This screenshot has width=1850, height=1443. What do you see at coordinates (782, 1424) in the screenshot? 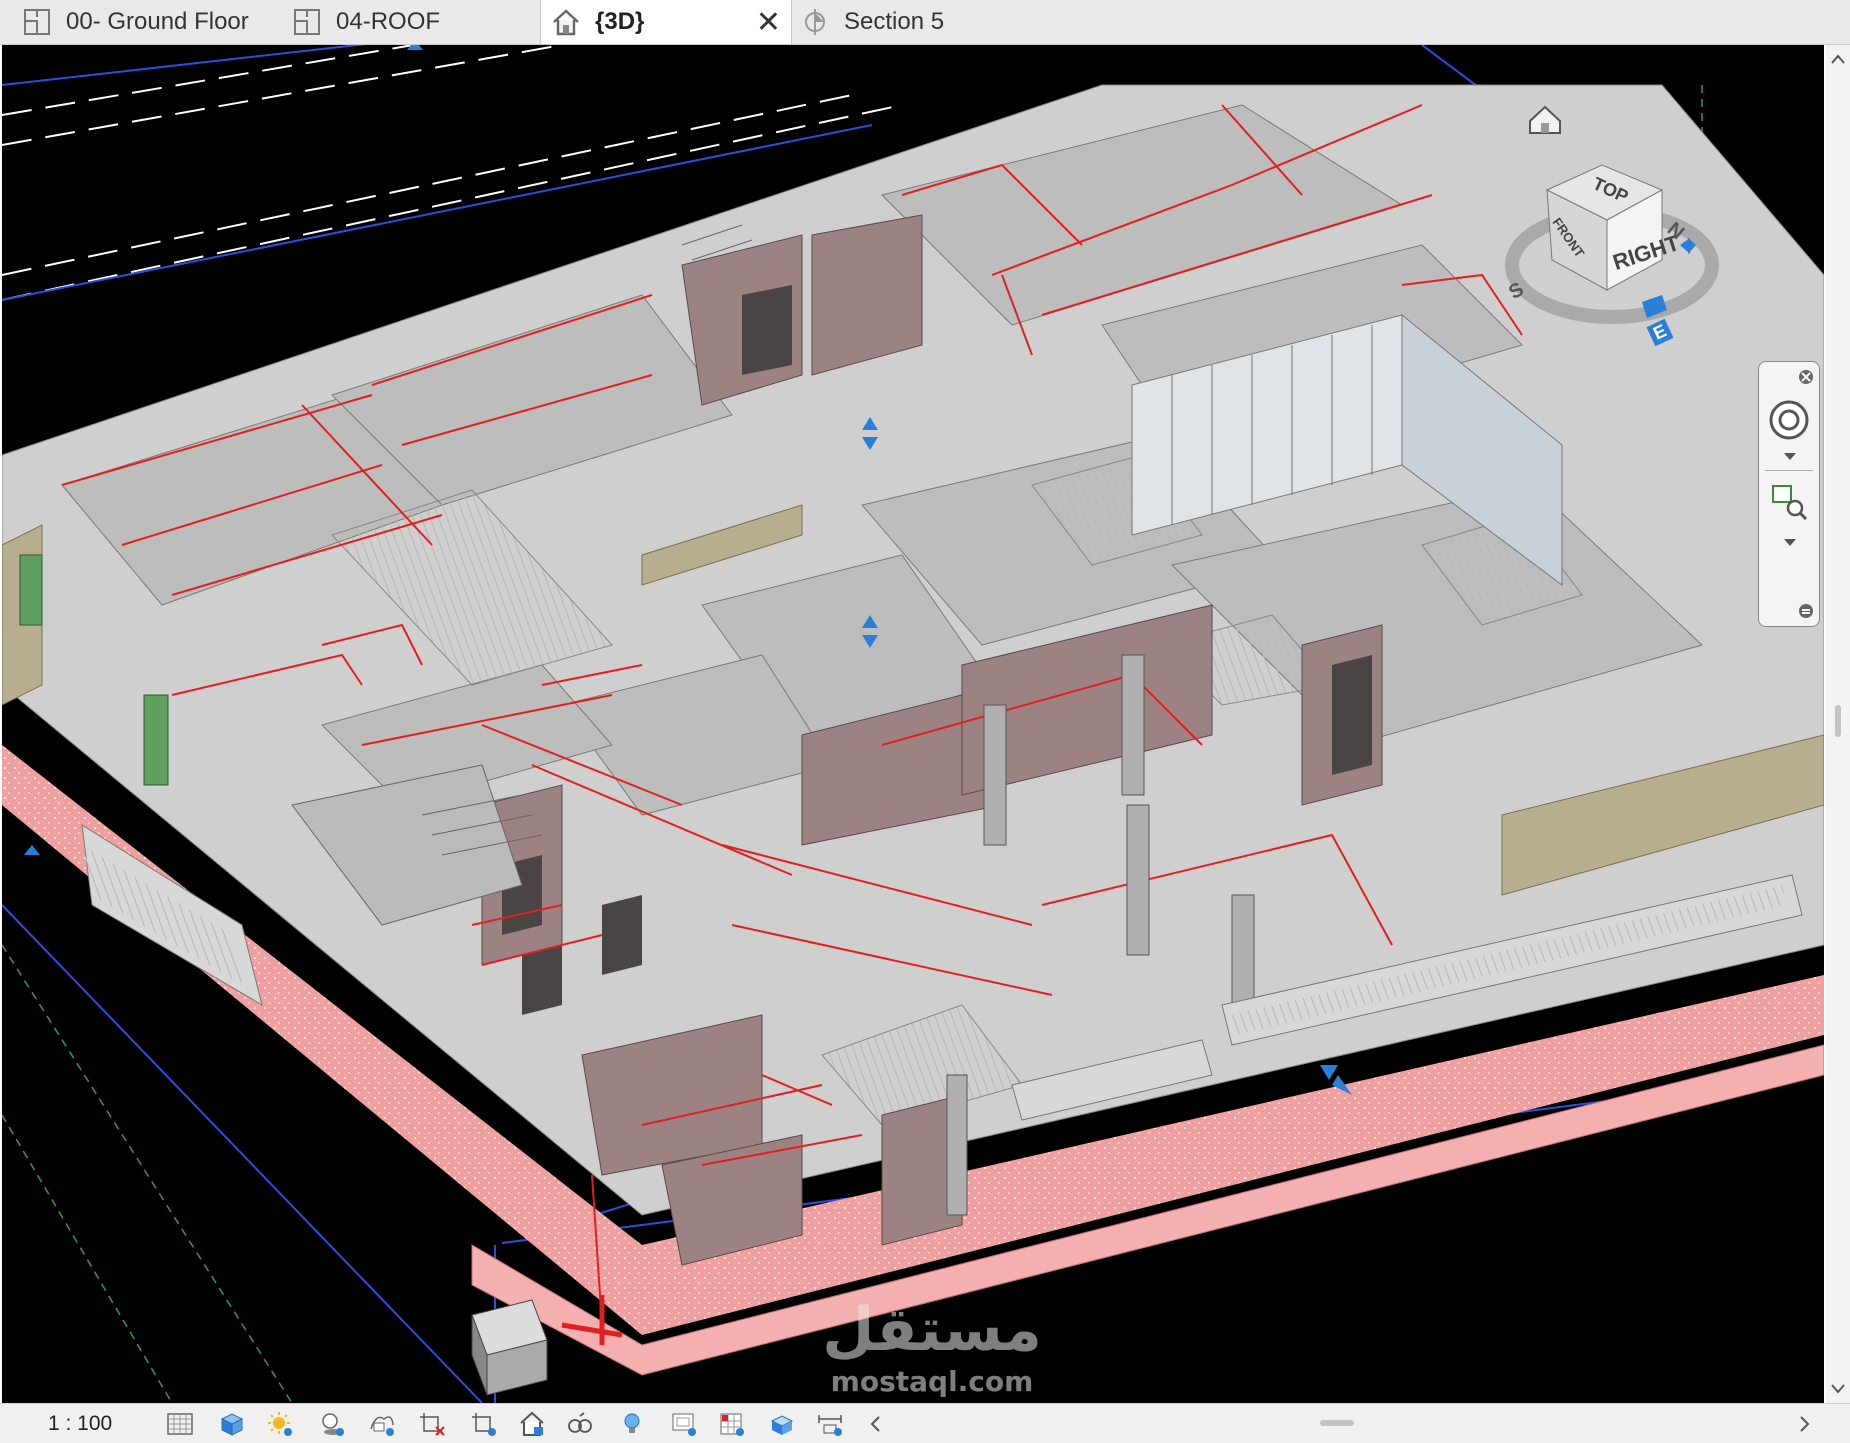
I see `highlight-displacement-icon` at bounding box center [782, 1424].